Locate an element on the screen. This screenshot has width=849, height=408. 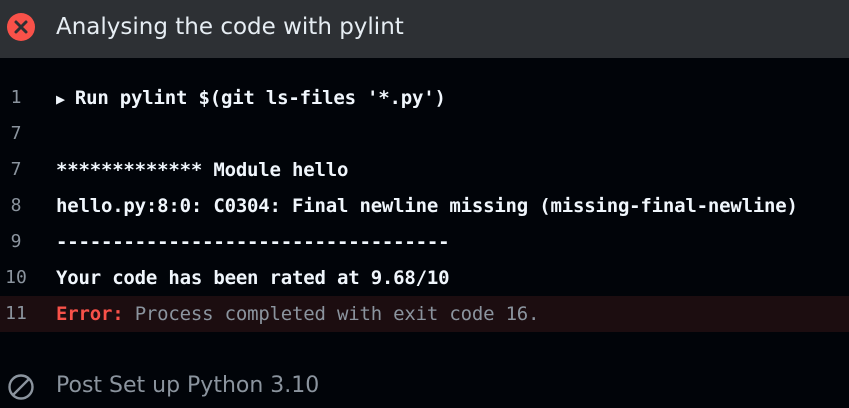
line-number: 10 is located at coordinates (16, 278).